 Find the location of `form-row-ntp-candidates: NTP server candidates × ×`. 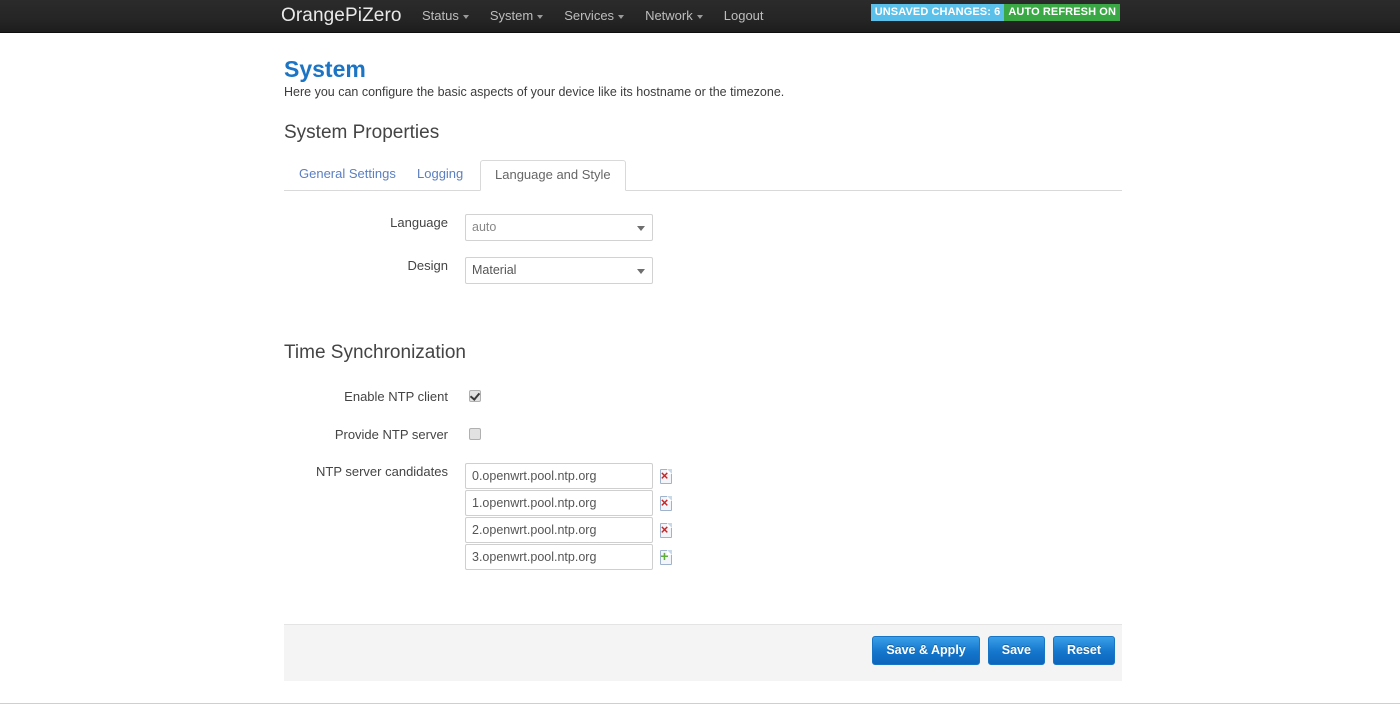

form-row-ntp-candidates: NTP server candidates × × is located at coordinates (479, 517).